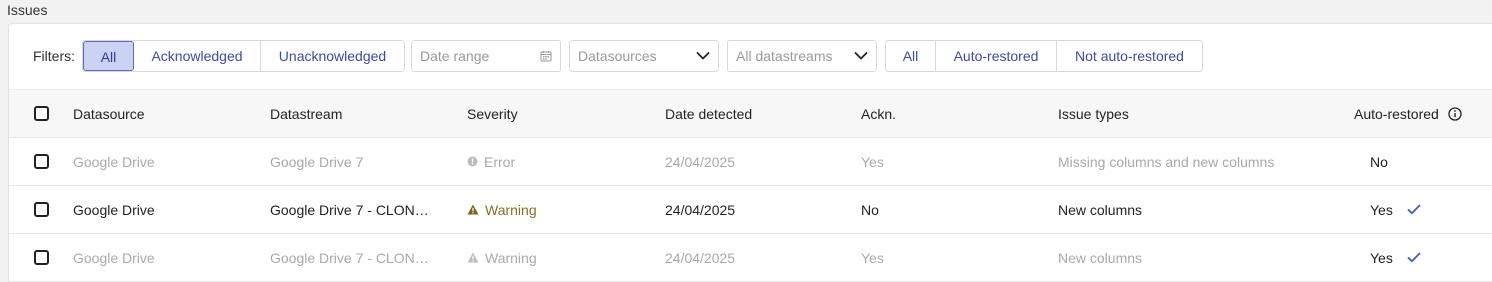 This screenshot has height=282, width=1492. Describe the element at coordinates (54, 56) in the screenshot. I see `filters-label: Filters:` at that location.